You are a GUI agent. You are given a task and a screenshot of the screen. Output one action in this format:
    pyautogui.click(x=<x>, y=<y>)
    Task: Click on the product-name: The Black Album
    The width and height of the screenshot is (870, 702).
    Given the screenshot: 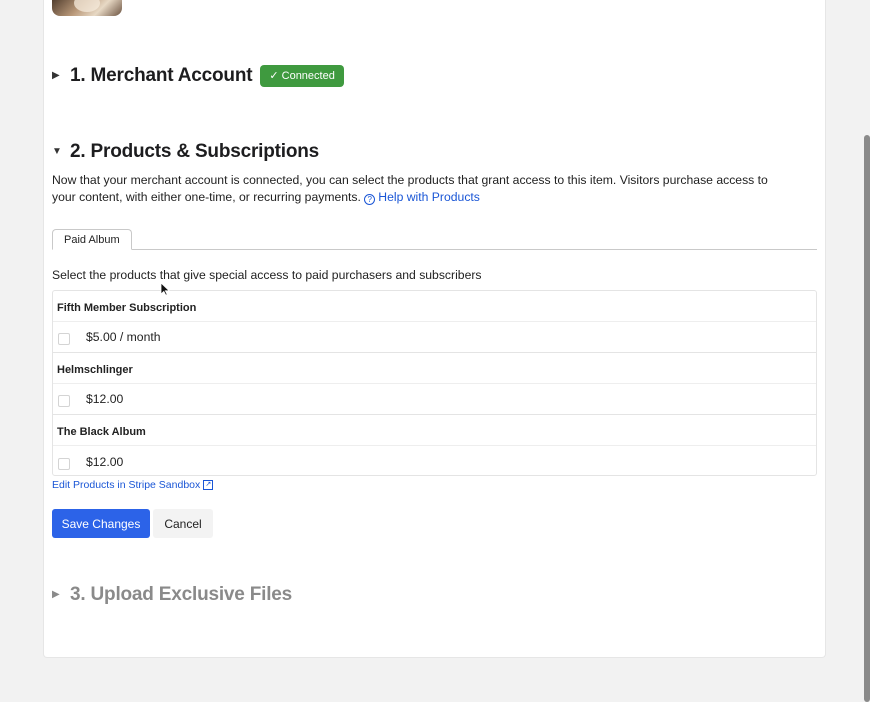 What is the action you would take?
    pyautogui.click(x=434, y=430)
    